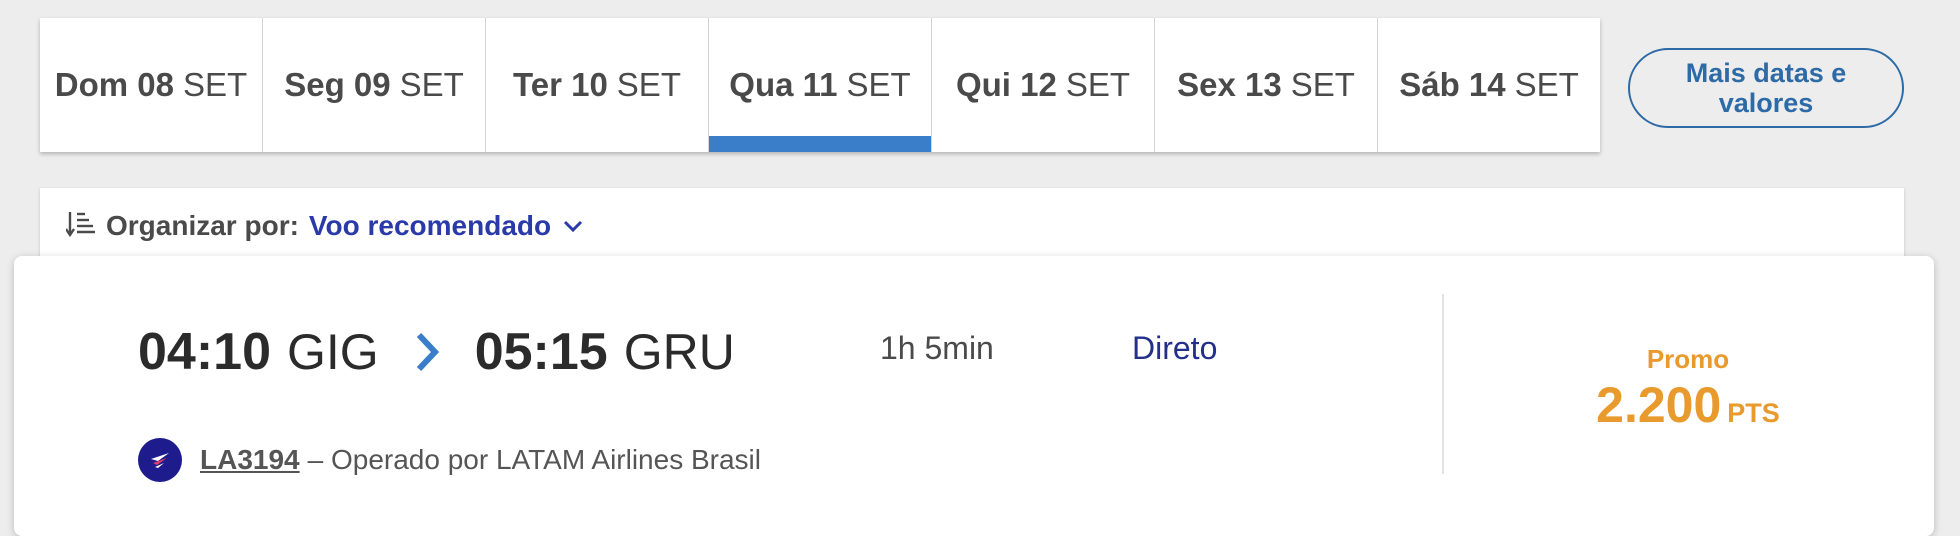 The width and height of the screenshot is (1960, 536). I want to click on date-tab-sab-14: Sáb 14 SET, so click(1489, 85).